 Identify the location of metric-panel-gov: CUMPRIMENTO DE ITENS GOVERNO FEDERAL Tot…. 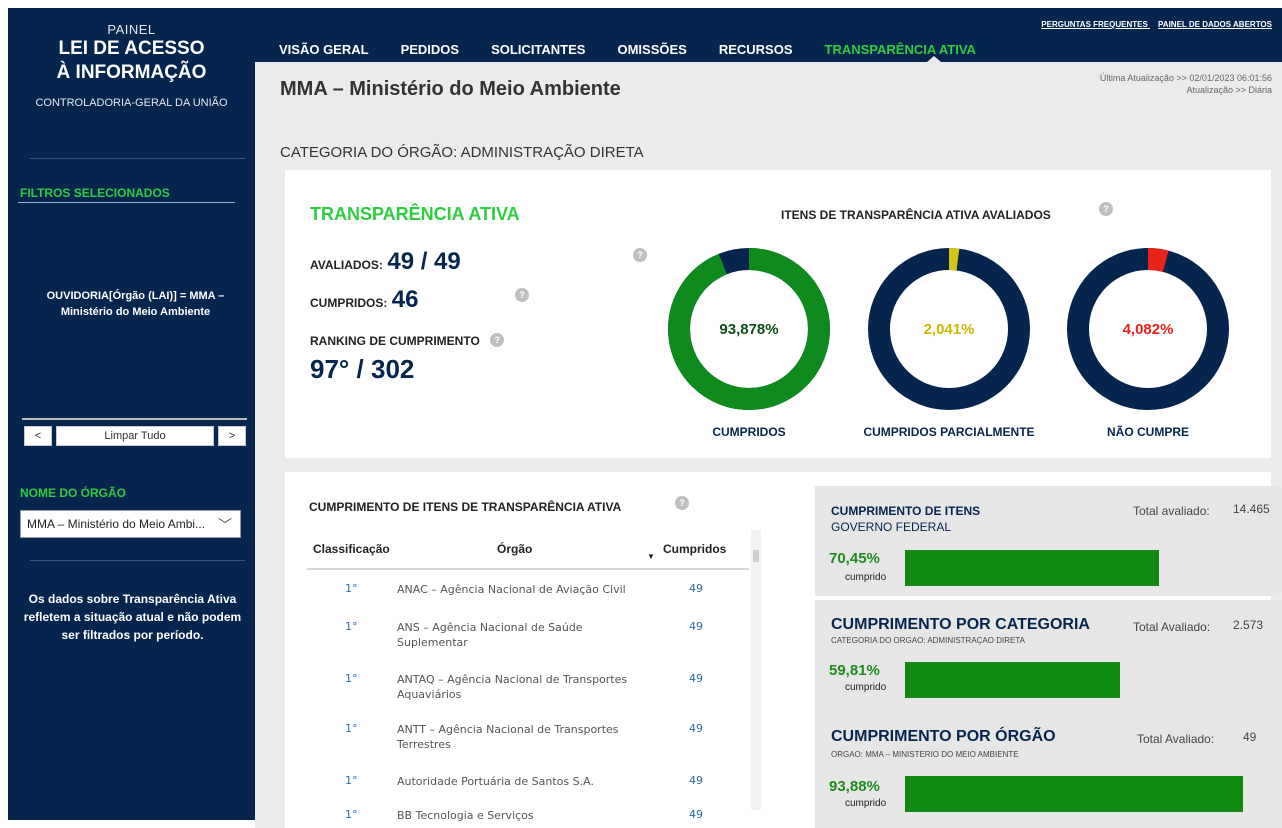
(1048, 541).